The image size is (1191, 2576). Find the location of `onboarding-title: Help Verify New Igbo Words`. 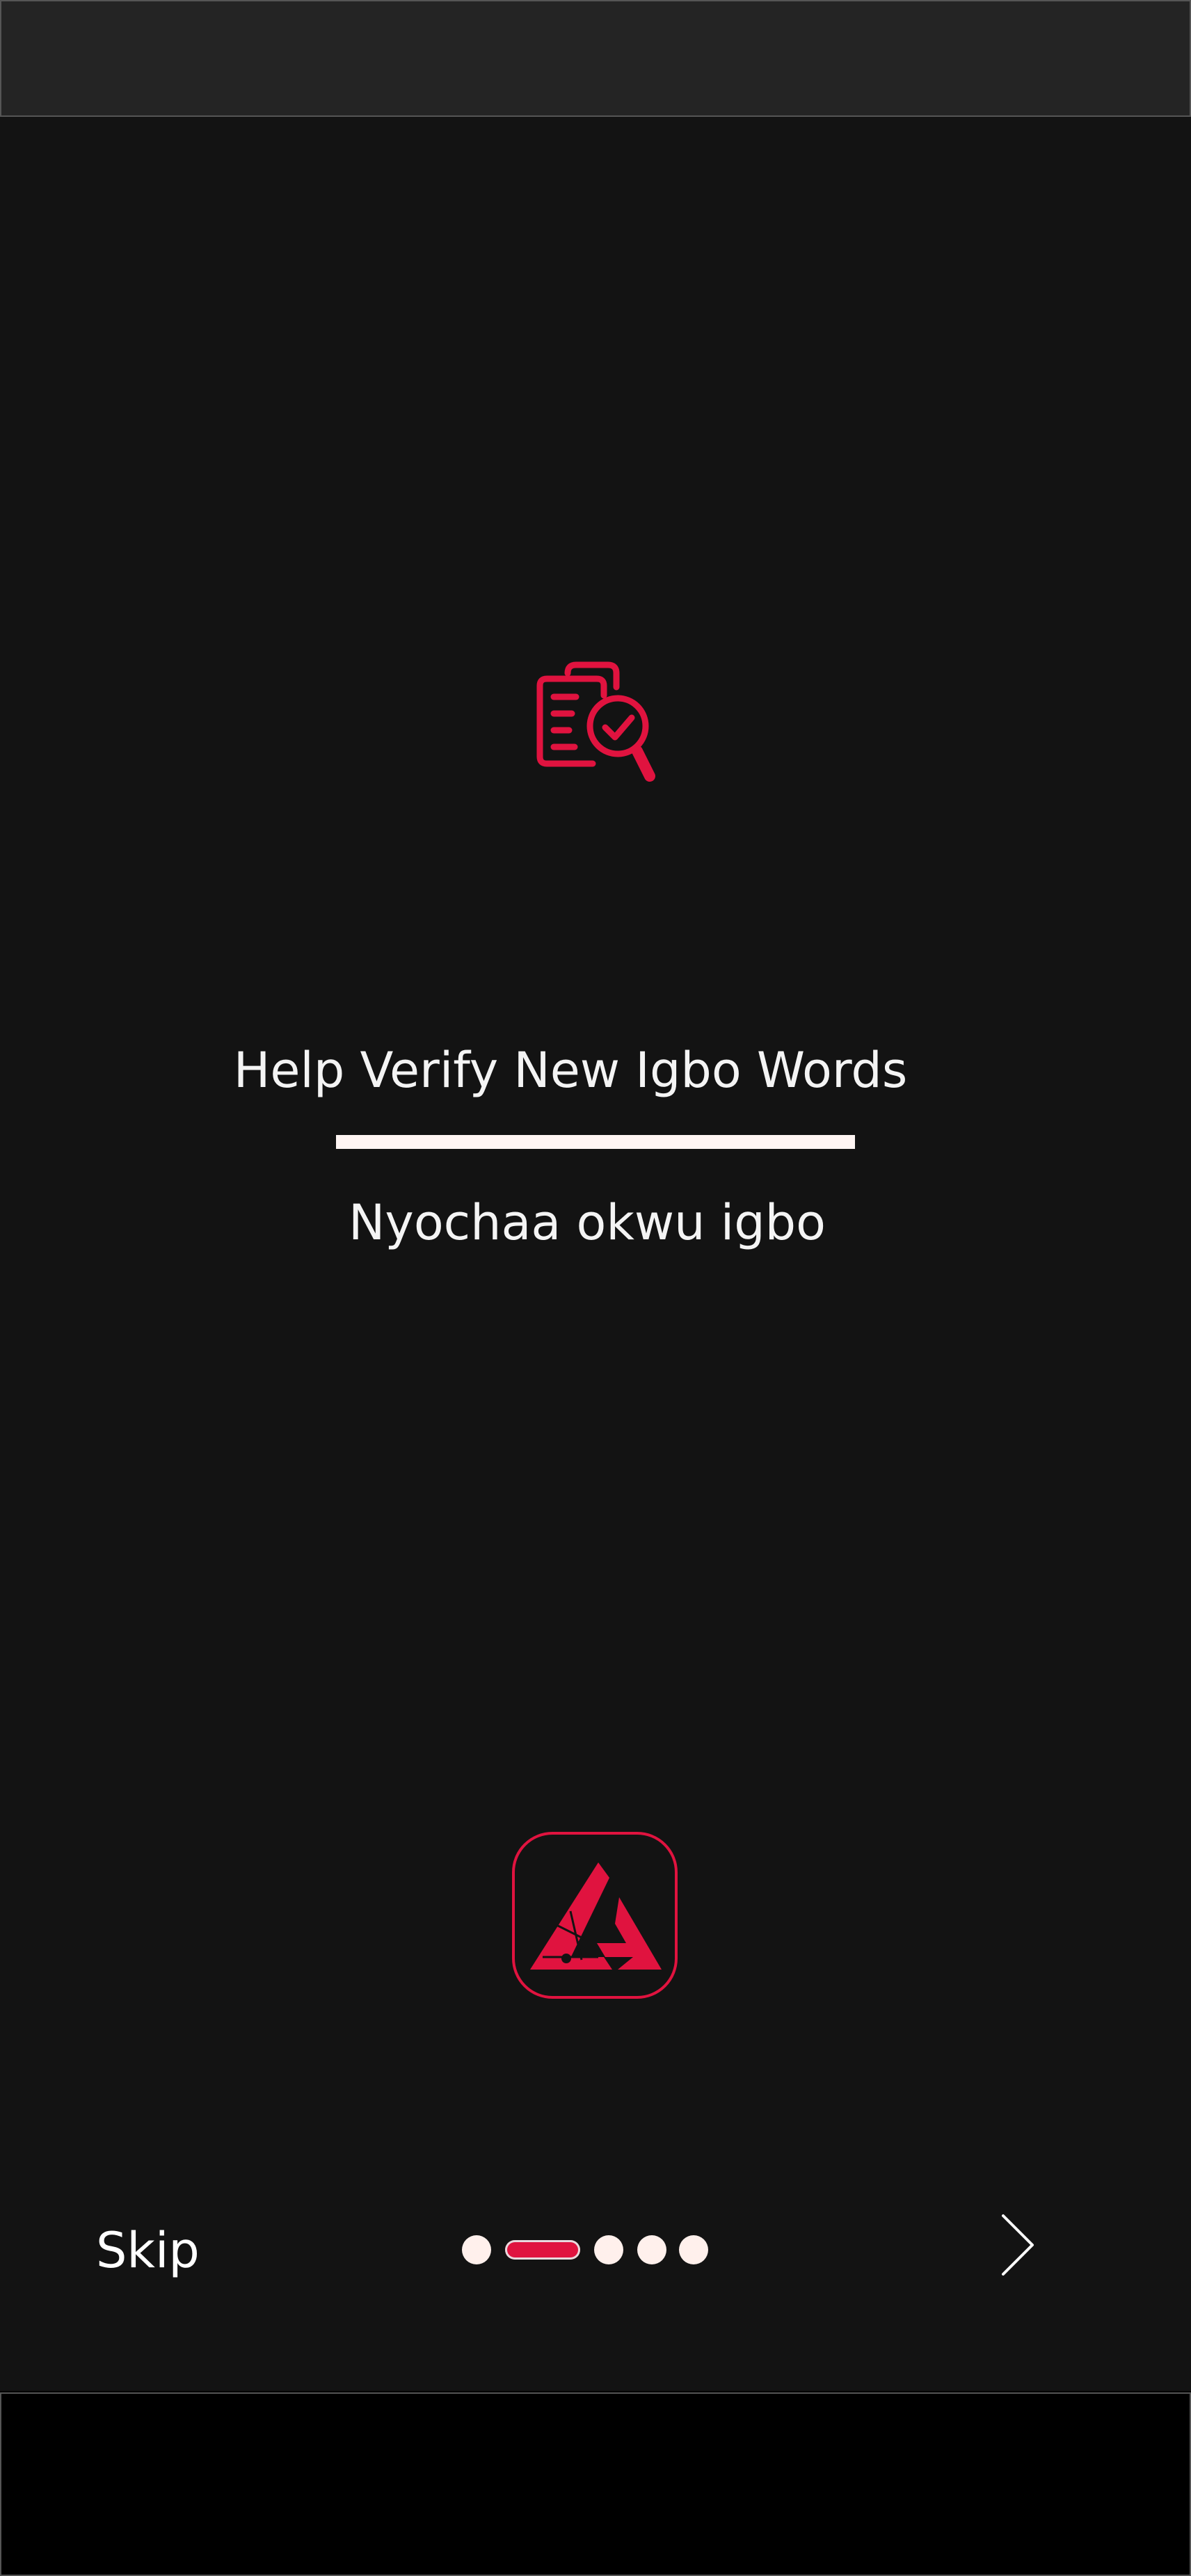

onboarding-title: Help Verify New Igbo Words is located at coordinates (570, 1070).